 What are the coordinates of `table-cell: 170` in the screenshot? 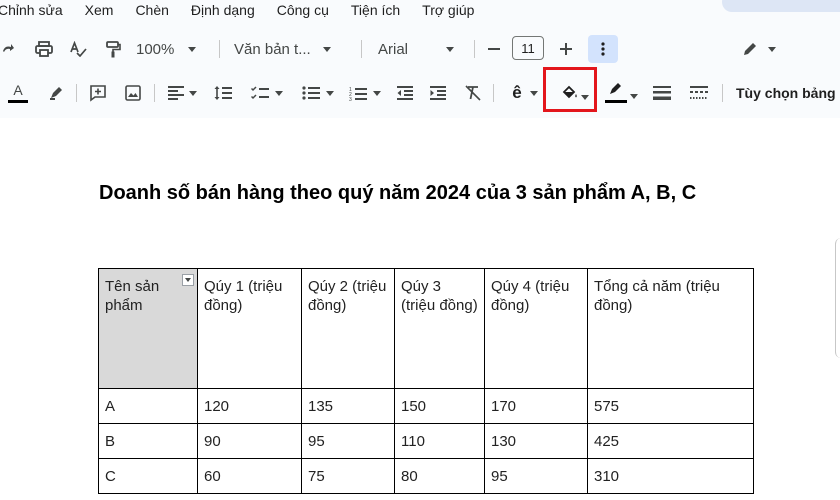 It's located at (536, 406).